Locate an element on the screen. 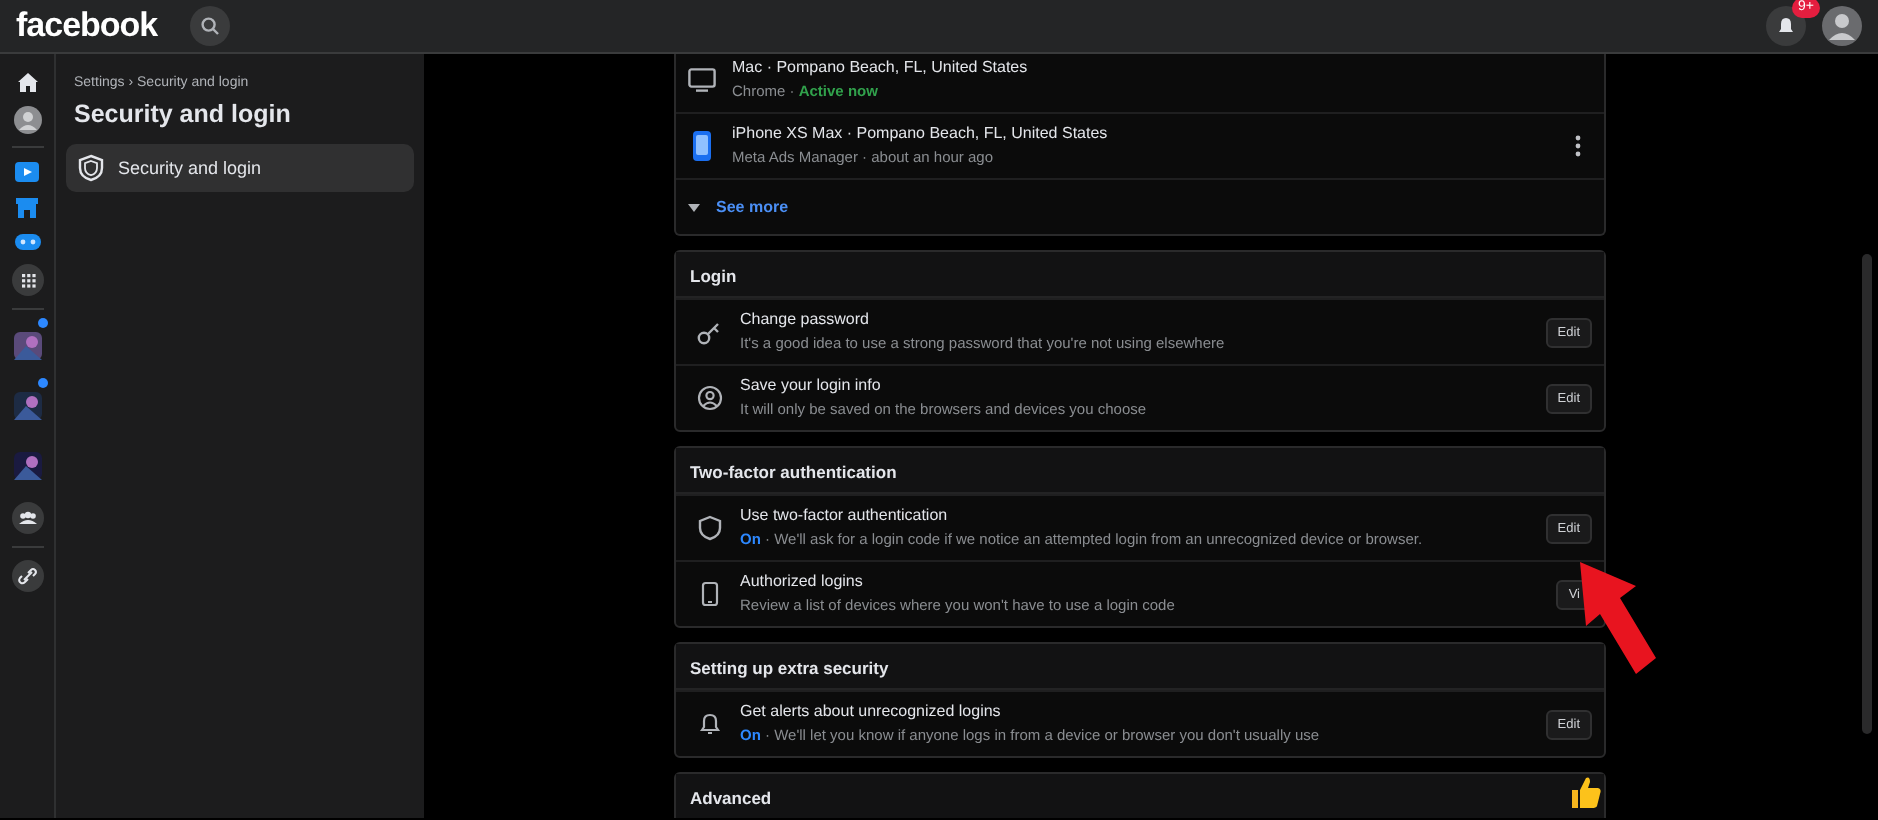 The height and width of the screenshot is (820, 1878). setting-title: Authorized logins is located at coordinates (802, 582).